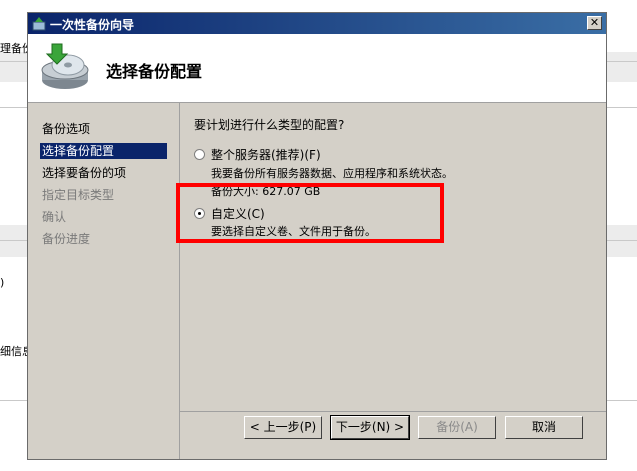 Image resolution: width=637 pixels, height=471 pixels. I want to click on step-select-items: 选择要备份的项, so click(84, 173).